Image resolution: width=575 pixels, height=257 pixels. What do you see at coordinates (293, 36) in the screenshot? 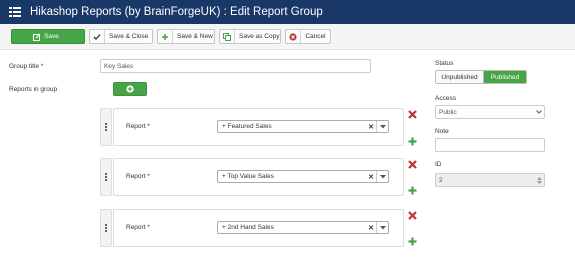
I see `cancel-icon` at bounding box center [293, 36].